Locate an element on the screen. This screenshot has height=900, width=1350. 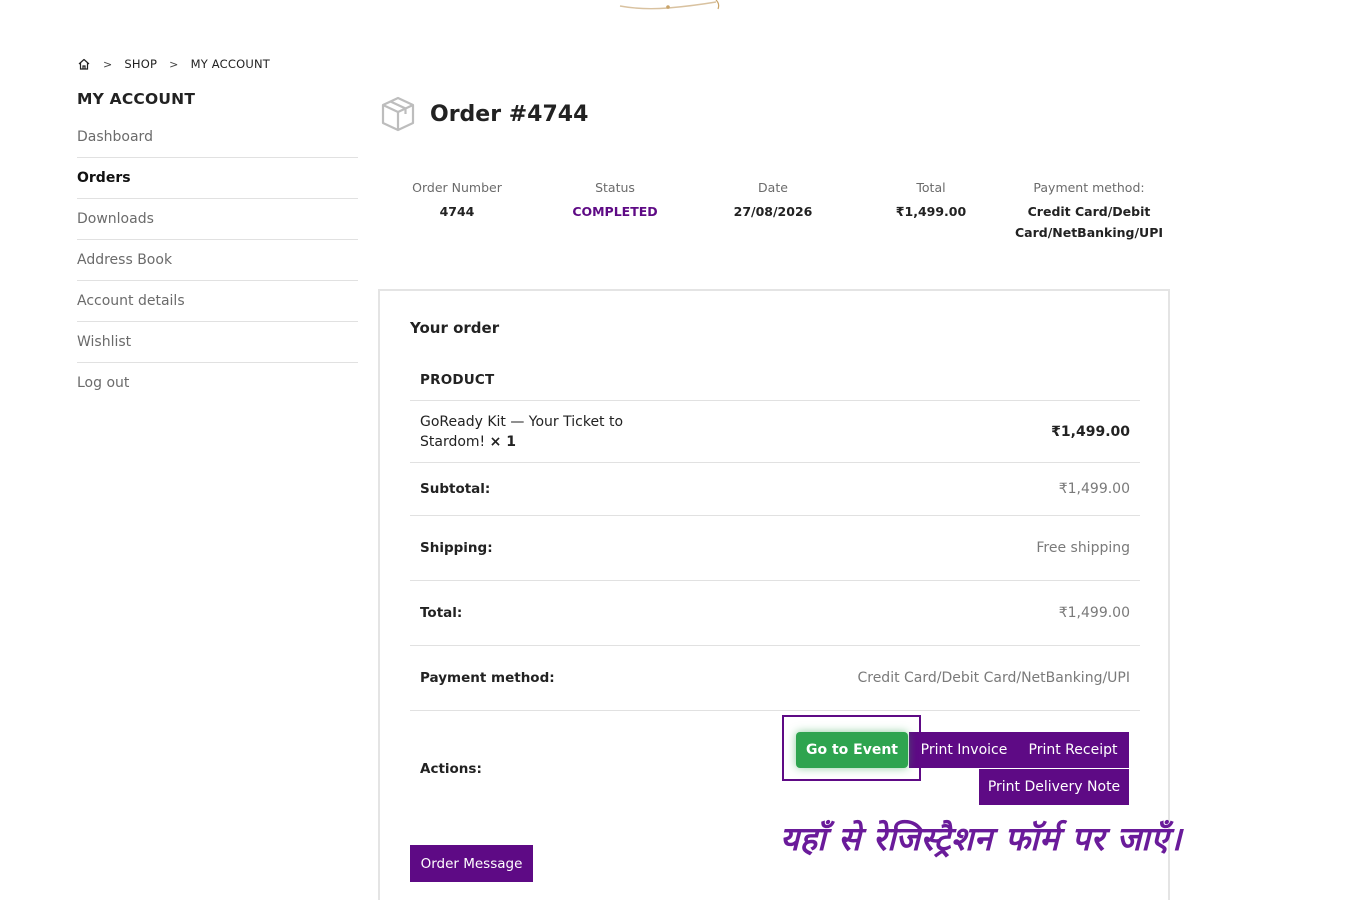
overview-date: Date 27/08/2026 is located at coordinates (773, 212).